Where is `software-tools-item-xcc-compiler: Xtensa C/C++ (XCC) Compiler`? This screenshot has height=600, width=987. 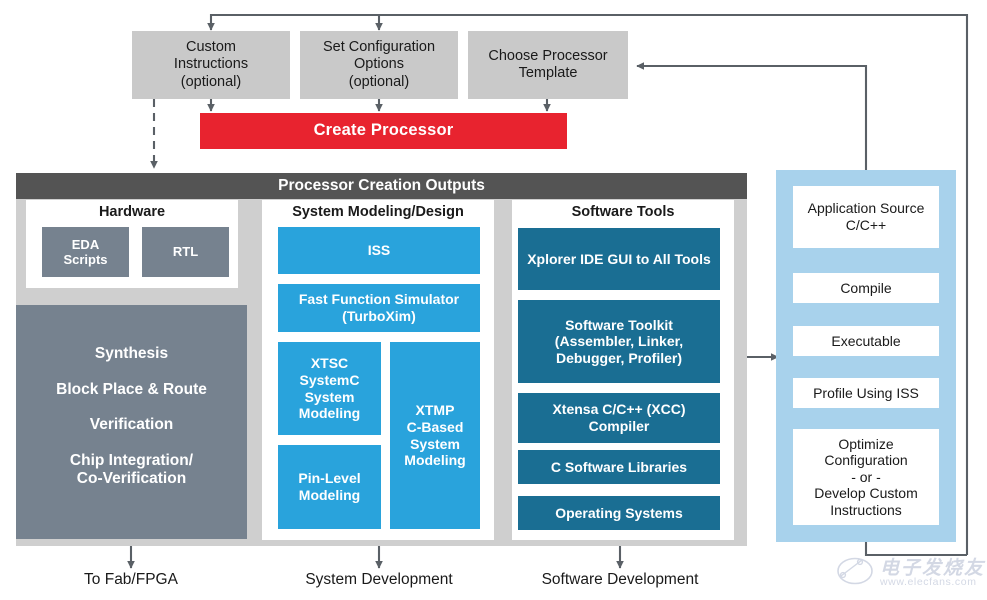
software-tools-item-xcc-compiler: Xtensa C/C++ (XCC) Compiler is located at coordinates (619, 418).